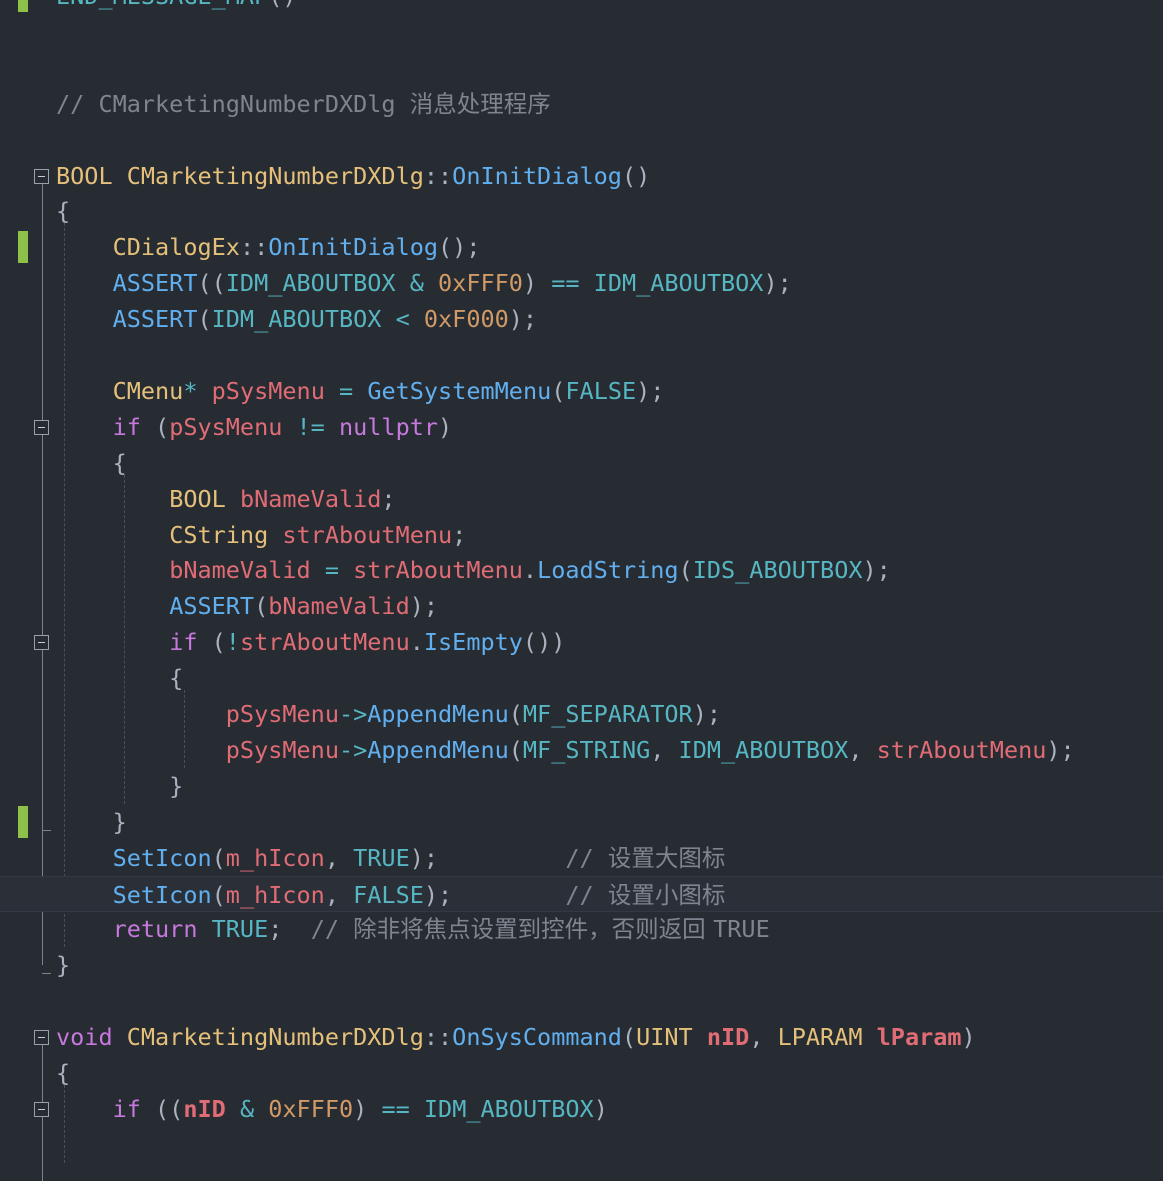 The height and width of the screenshot is (1181, 1163). What do you see at coordinates (581, 391) in the screenshot?
I see `code-line: CMenu* pSysMenu = GetSystemMenu(FALSE);` at bounding box center [581, 391].